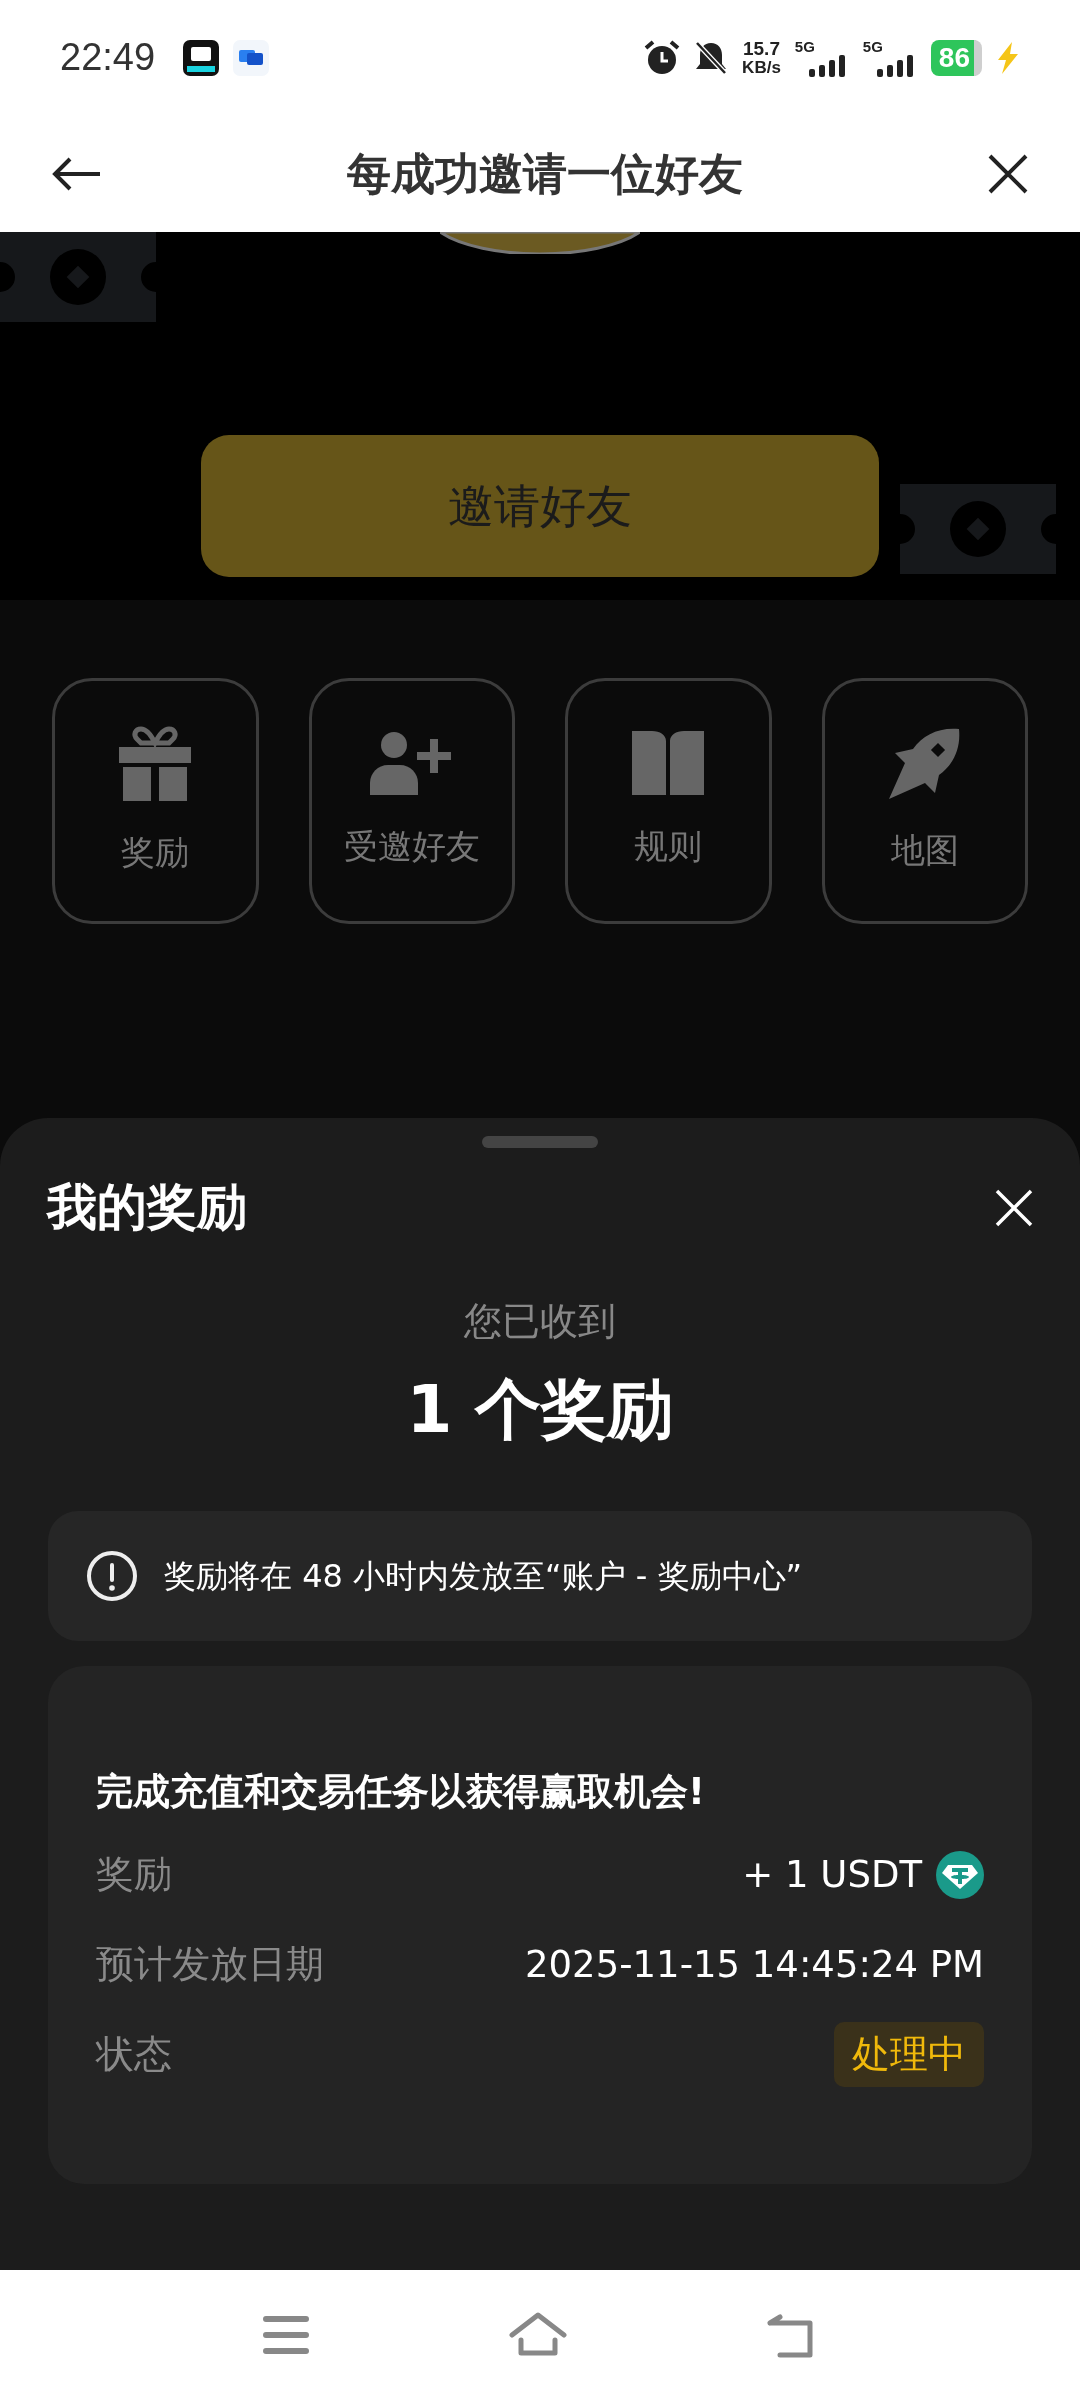  What do you see at coordinates (147, 1207) in the screenshot?
I see `sheet-title: 我的奖励` at bounding box center [147, 1207].